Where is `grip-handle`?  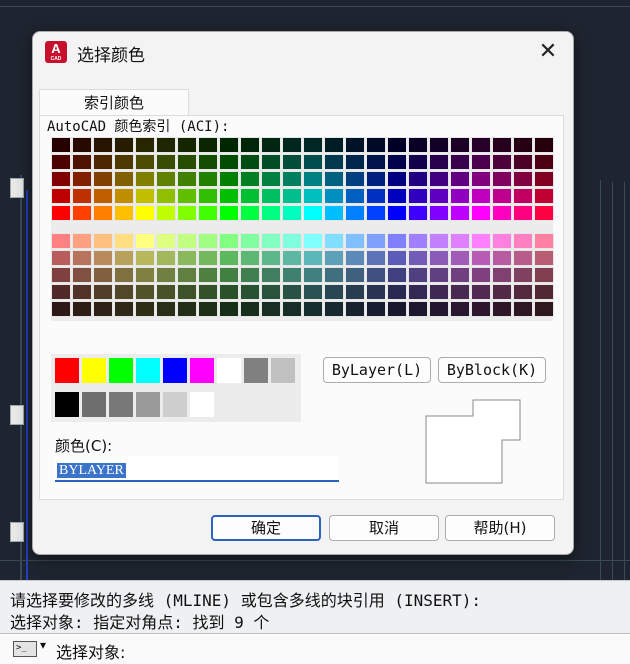
grip-handle is located at coordinates (17, 532).